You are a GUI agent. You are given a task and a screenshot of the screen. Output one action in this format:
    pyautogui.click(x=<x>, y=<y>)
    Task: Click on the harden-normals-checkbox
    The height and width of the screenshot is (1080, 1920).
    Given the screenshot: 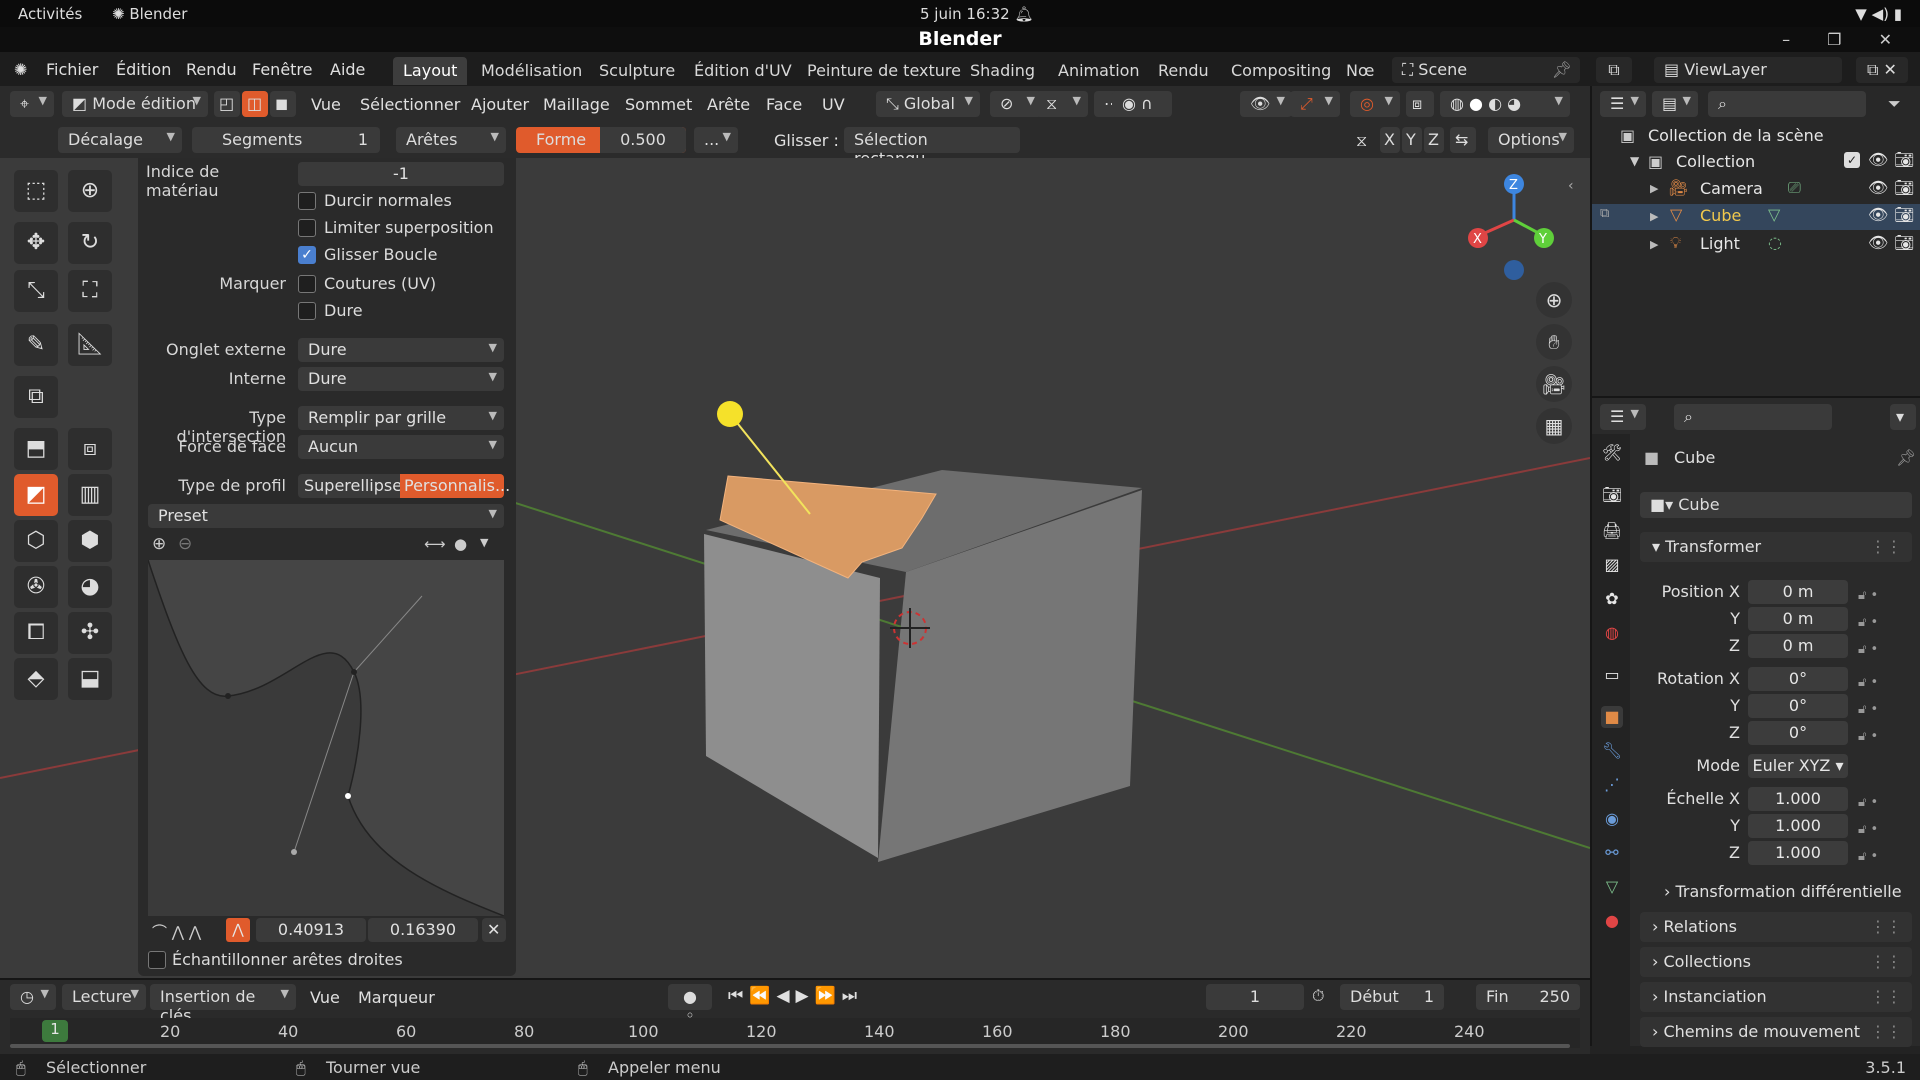 What is the action you would take?
    pyautogui.click(x=307, y=201)
    